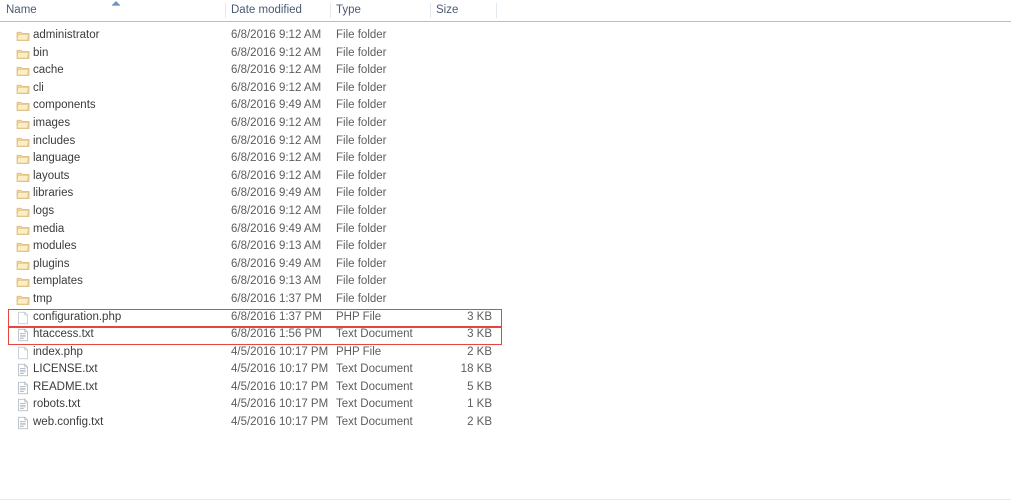  Describe the element at coordinates (505, 194) in the screenshot. I see `table-row: libraries 6/8/2016 9:49 AM File folder` at that location.